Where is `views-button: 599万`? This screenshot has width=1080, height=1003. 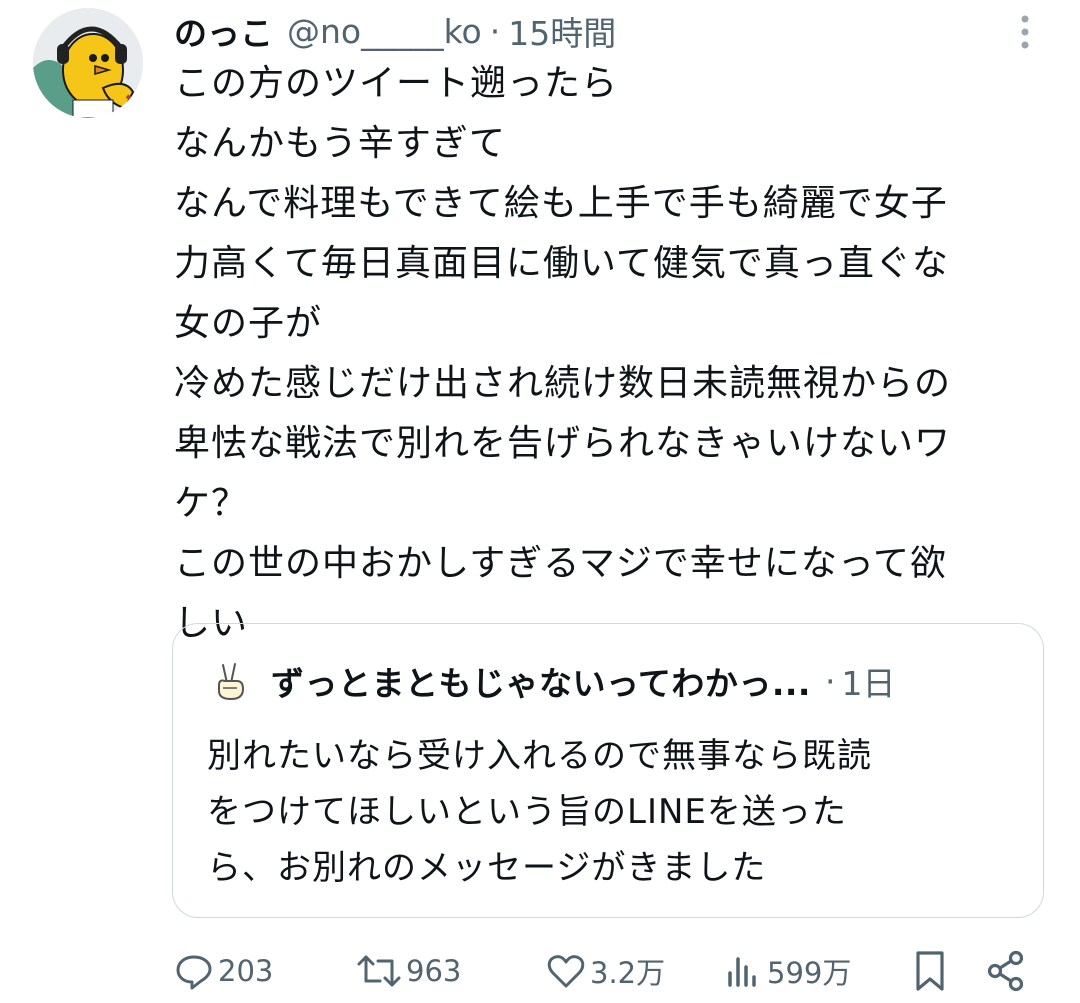
views-button: 599万 is located at coordinates (787, 971).